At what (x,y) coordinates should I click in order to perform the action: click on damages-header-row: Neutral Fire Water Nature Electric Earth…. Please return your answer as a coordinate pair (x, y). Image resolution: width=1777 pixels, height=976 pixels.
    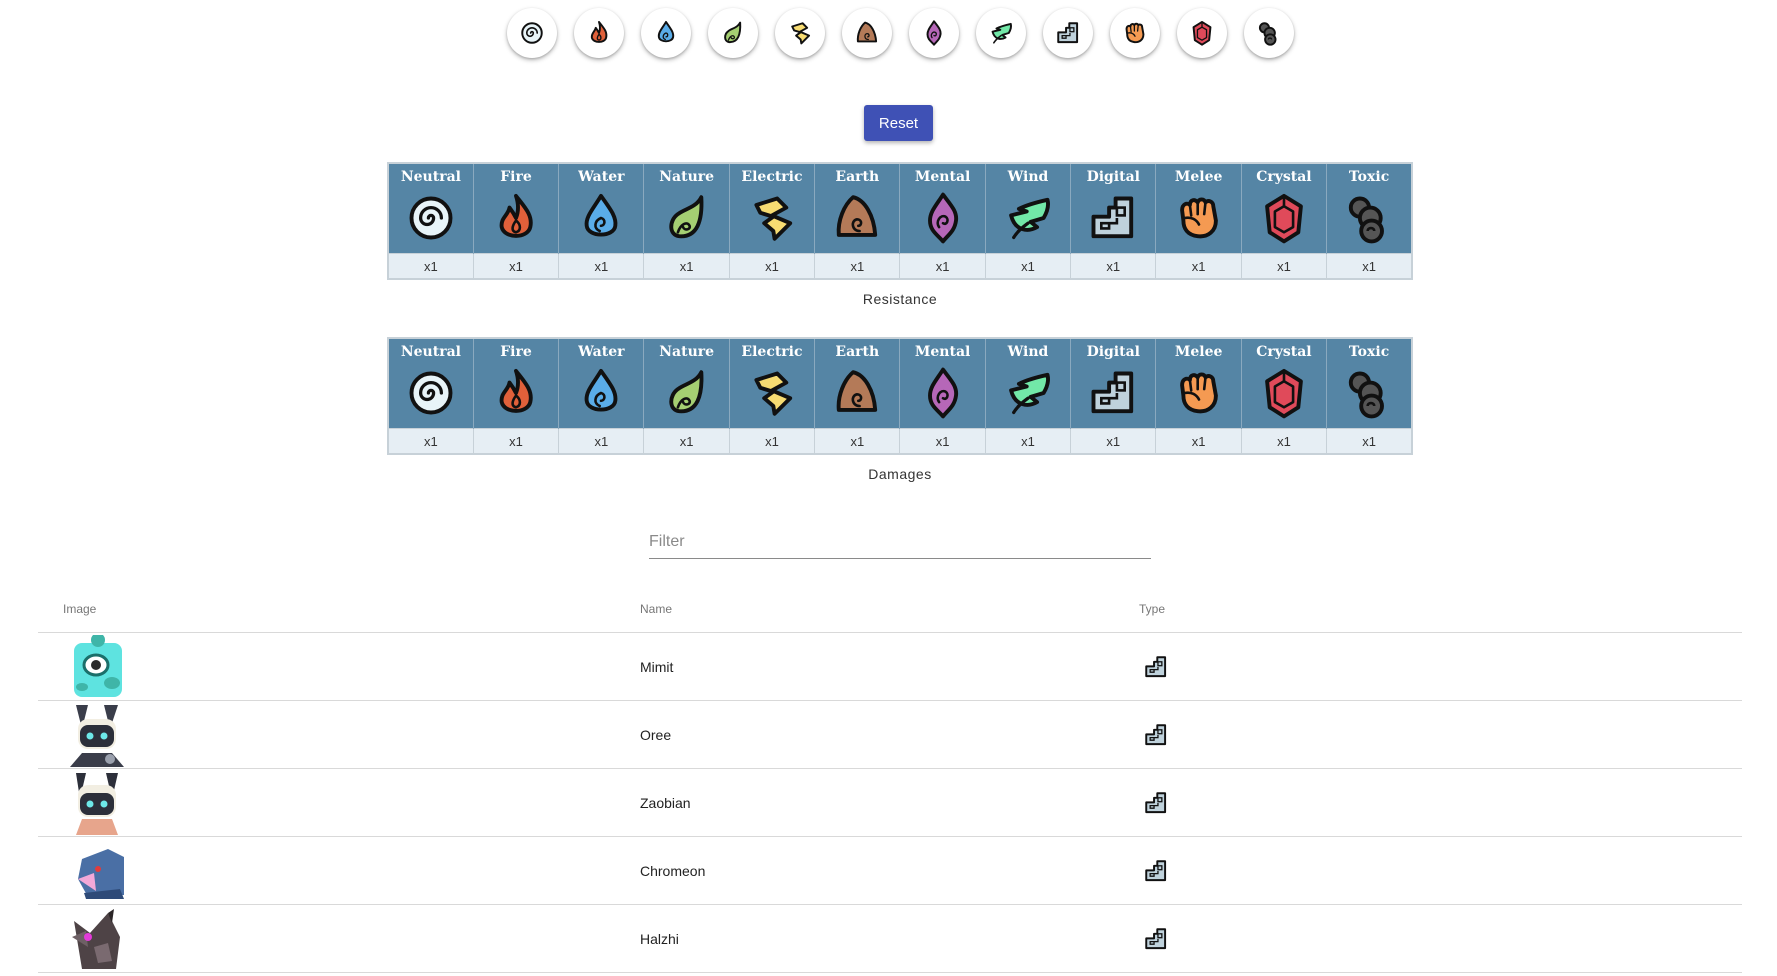
    Looking at the image, I should click on (900, 383).